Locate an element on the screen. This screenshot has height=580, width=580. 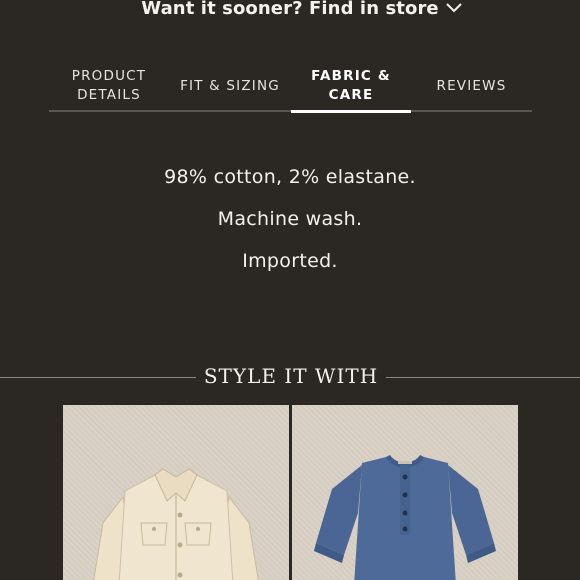
style-it-with-title: STYLE IT WITH is located at coordinates (291, 376).